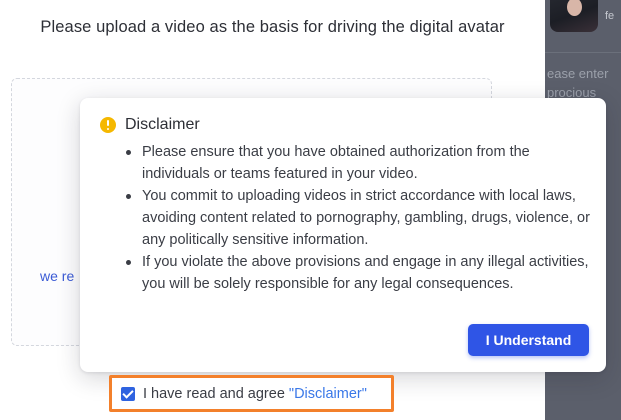  Describe the element at coordinates (128, 393) in the screenshot. I see `agree-checkbox` at that location.